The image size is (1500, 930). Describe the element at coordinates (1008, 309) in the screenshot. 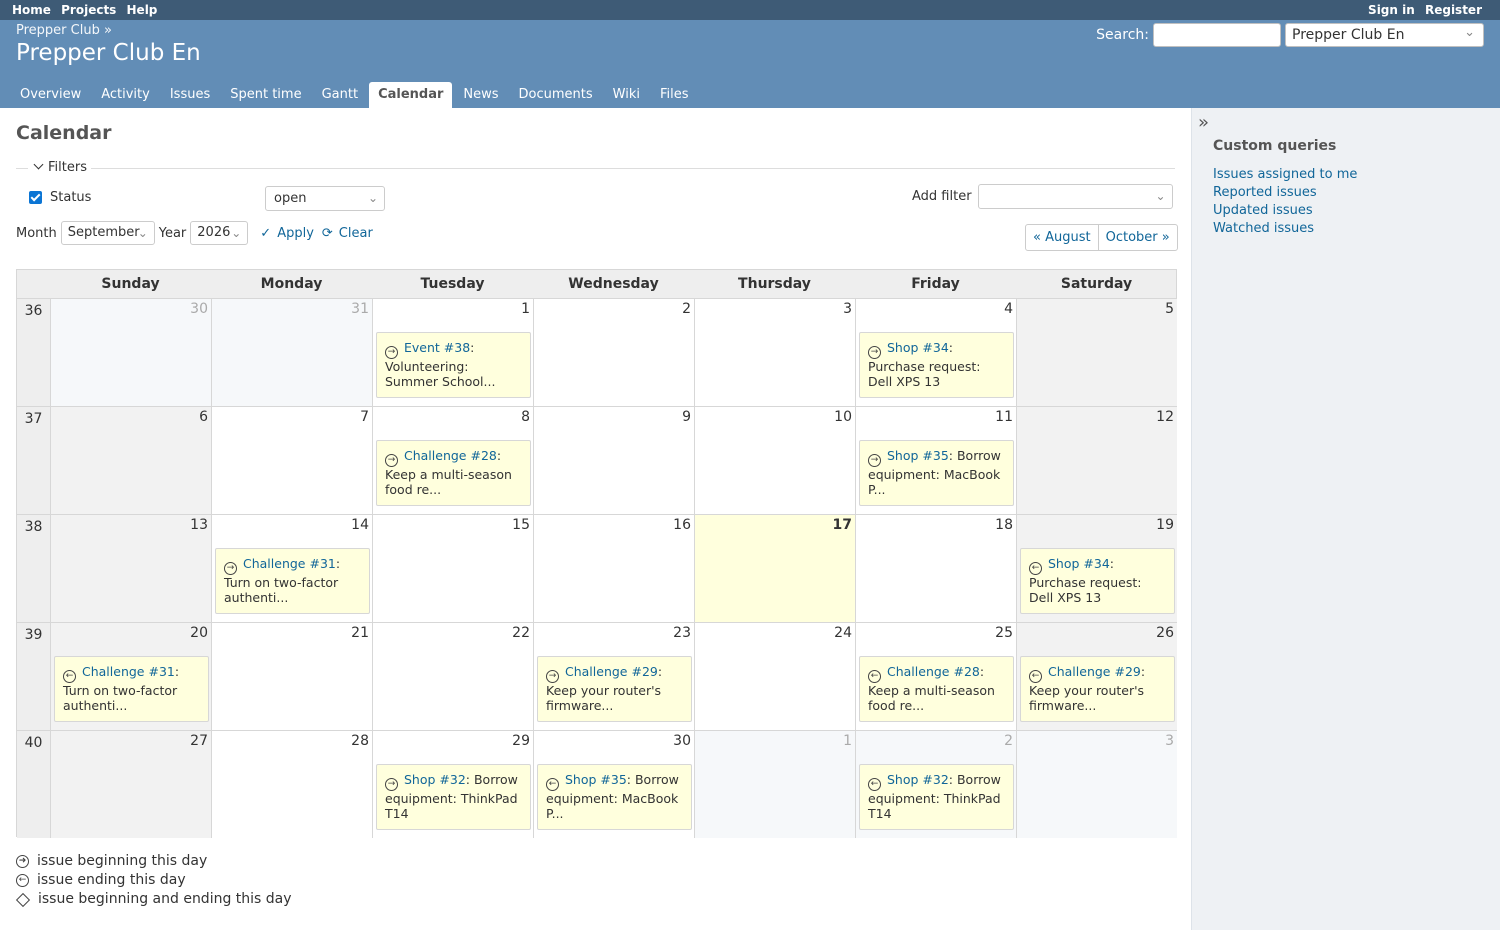

I see `day-number: 4` at that location.